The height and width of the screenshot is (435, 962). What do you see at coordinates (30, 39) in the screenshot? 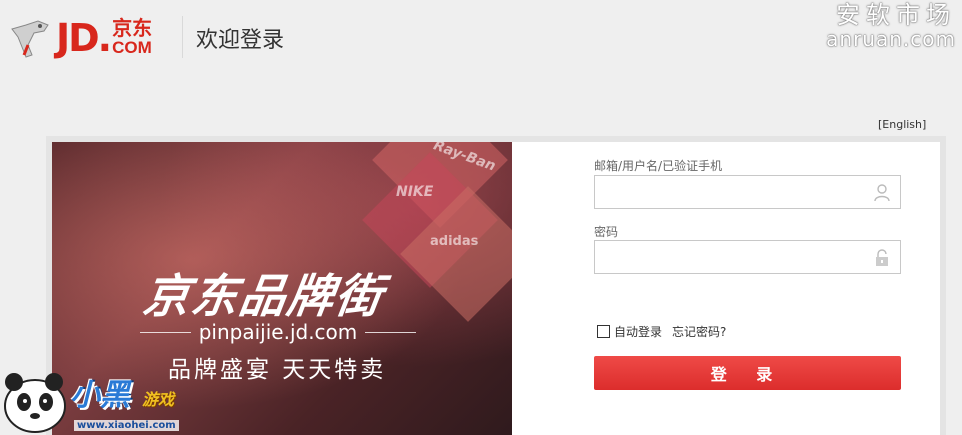
I see `jd-dog-mascot-icon` at bounding box center [30, 39].